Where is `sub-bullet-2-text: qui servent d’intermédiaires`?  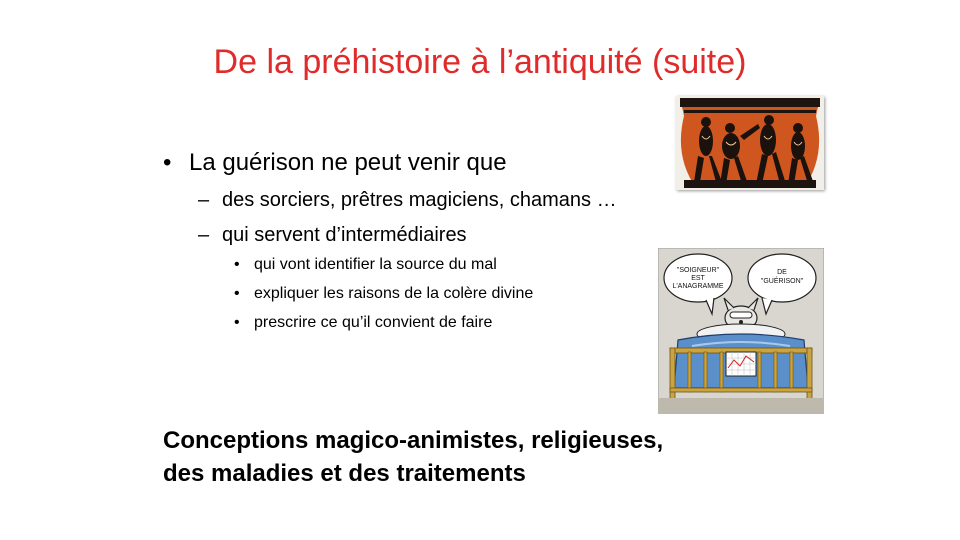
sub-bullet-2-text: qui servent d’intermédiaires is located at coordinates (344, 235).